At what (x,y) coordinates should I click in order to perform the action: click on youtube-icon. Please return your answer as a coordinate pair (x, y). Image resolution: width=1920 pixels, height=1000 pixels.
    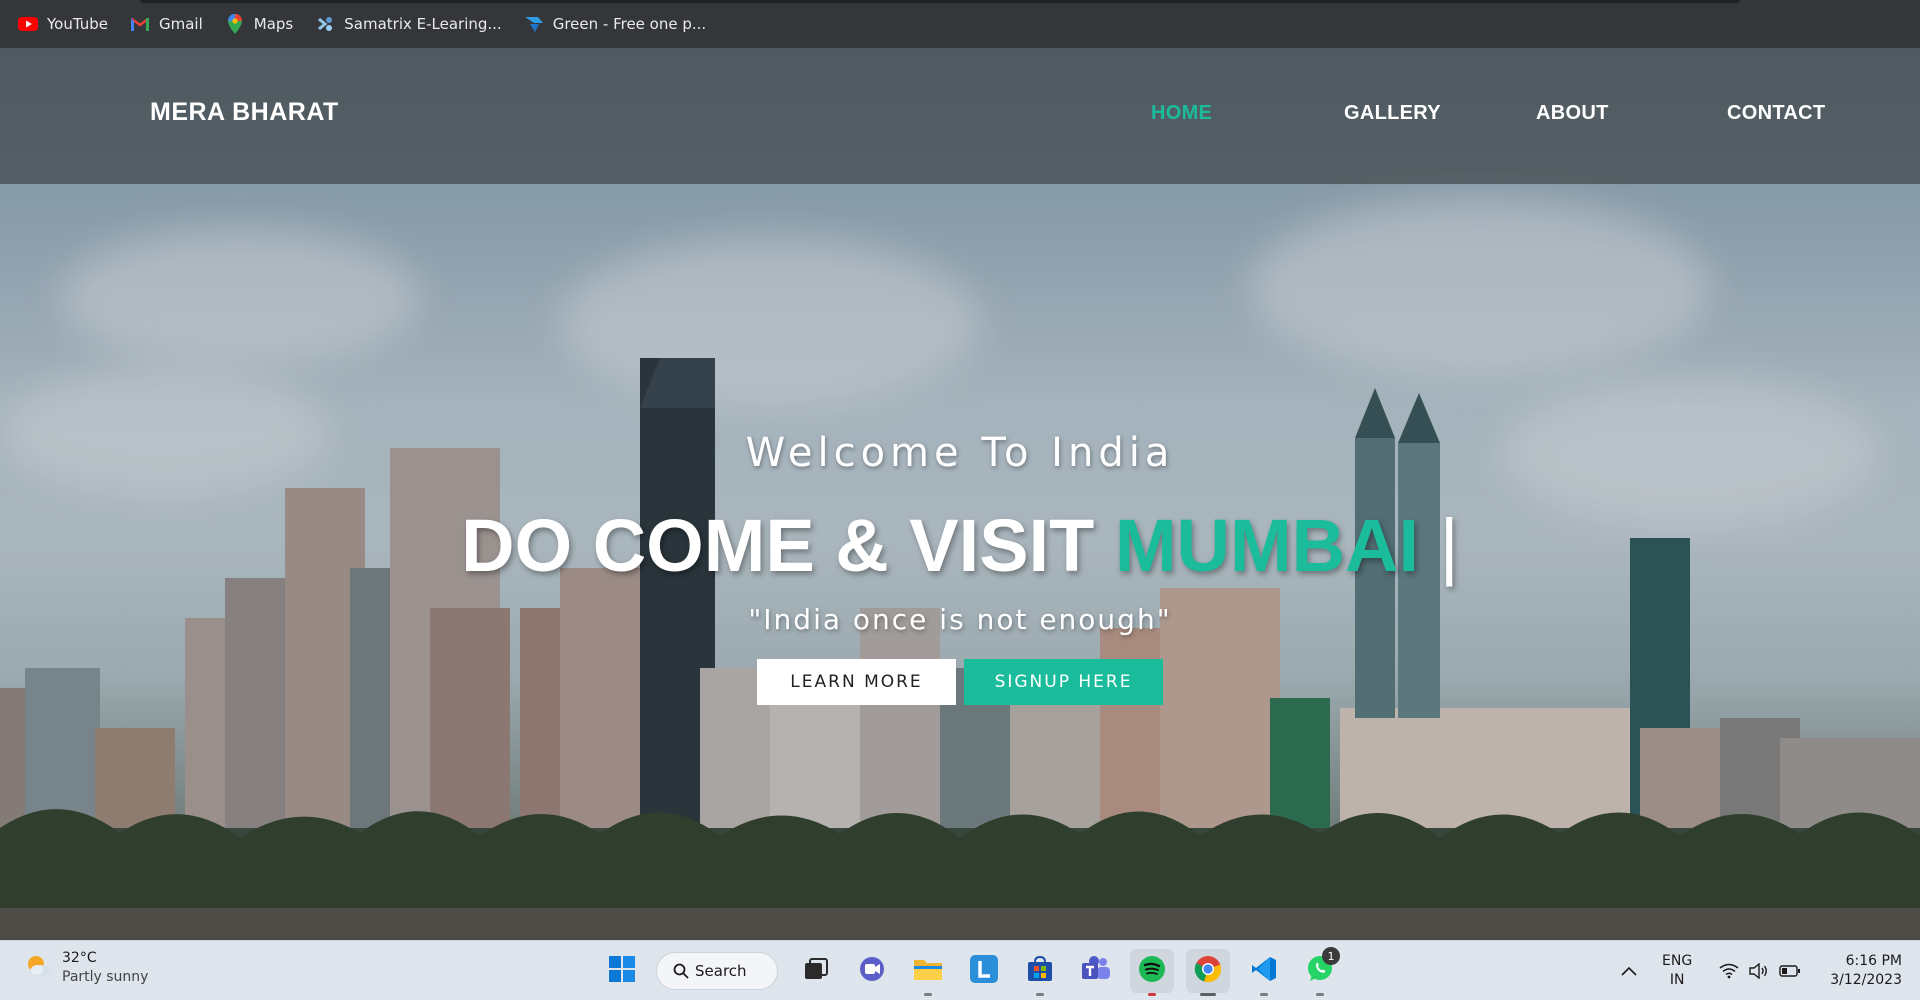
    Looking at the image, I should click on (28, 24).